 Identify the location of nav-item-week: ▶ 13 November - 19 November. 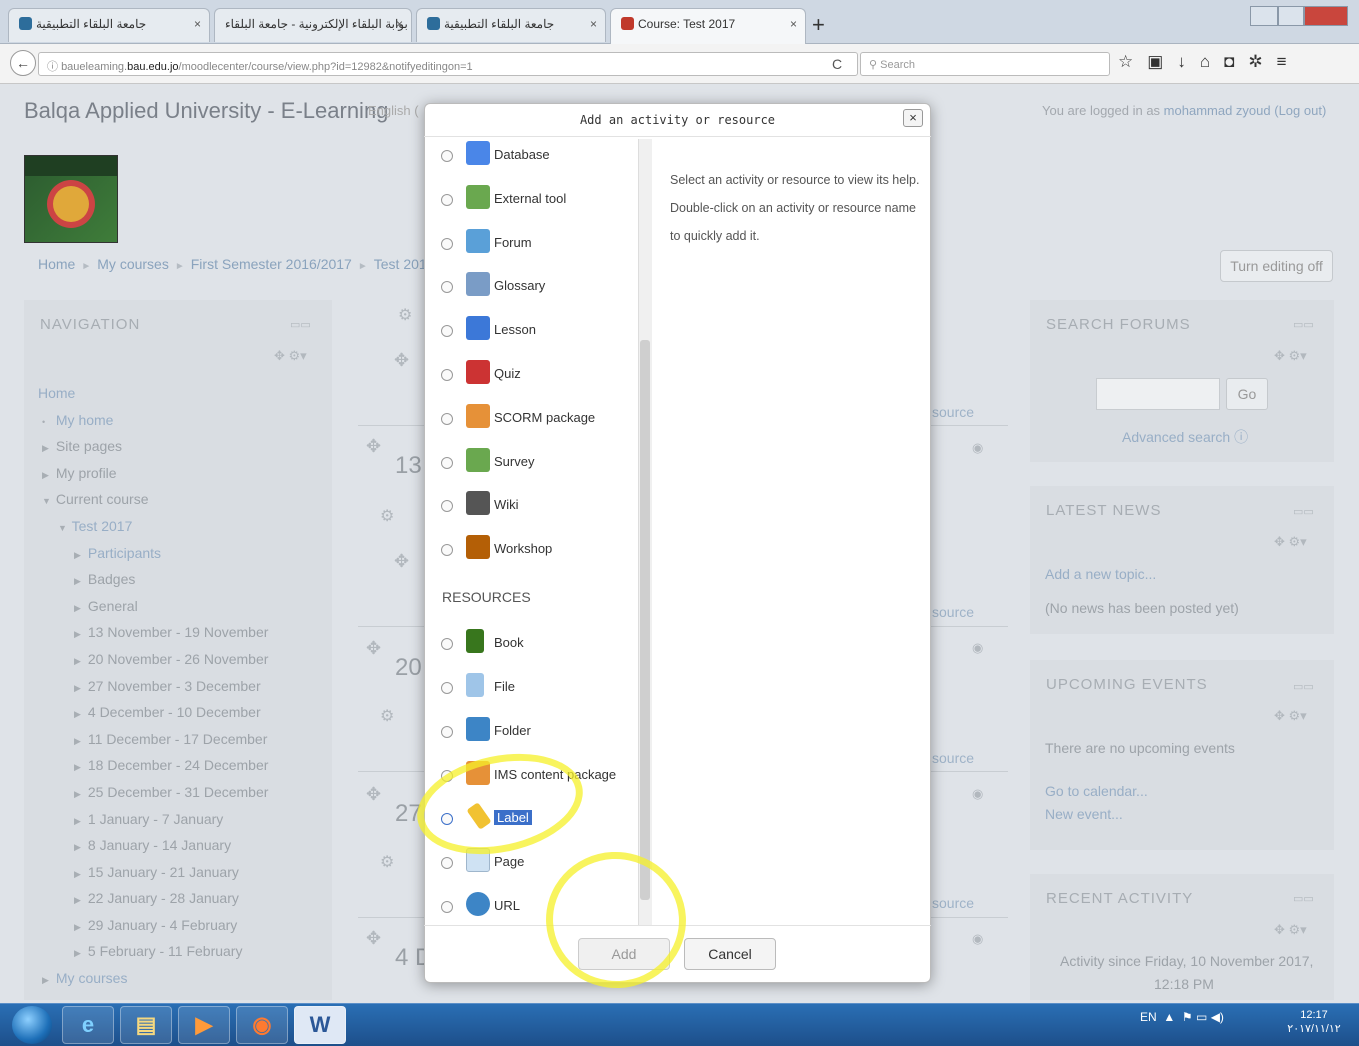
(183, 632).